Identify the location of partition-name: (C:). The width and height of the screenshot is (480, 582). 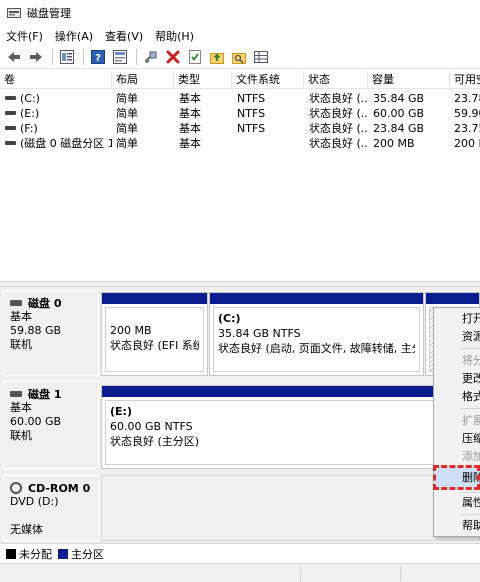
(229, 318).